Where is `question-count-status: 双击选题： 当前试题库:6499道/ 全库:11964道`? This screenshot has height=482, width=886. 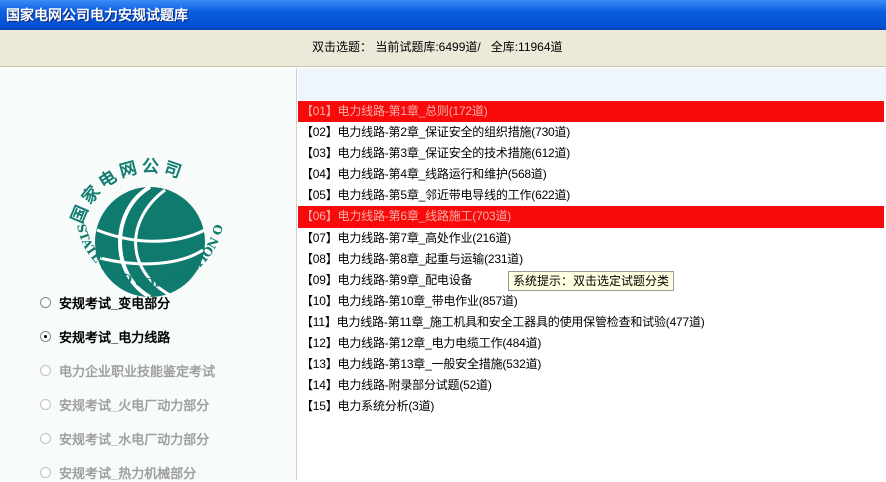 question-count-status: 双击选题： 当前试题库:6499道/ 全库:11964道 is located at coordinates (437, 47).